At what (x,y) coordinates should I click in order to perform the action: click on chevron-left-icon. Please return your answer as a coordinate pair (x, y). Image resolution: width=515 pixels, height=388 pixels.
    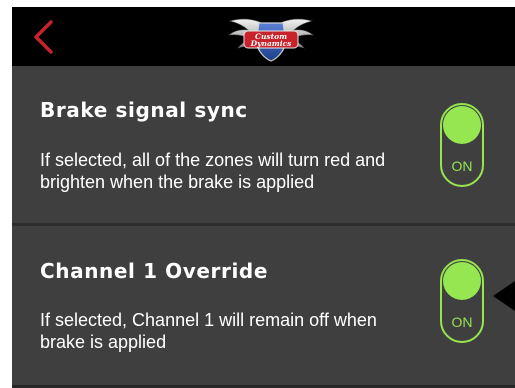
    Looking at the image, I should click on (43, 37).